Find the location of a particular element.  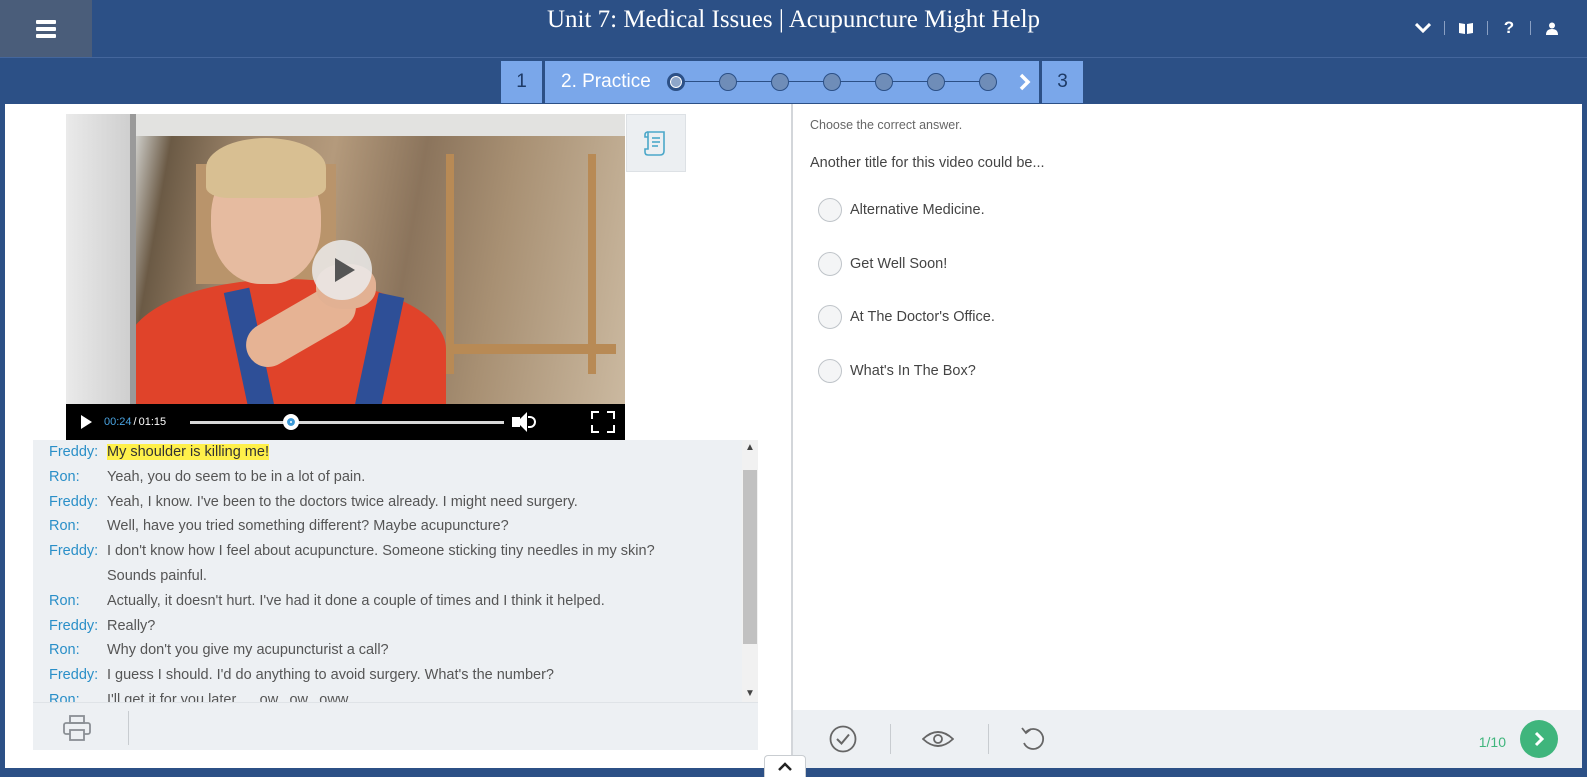

step-2-practice: 2. Practice is located at coordinates (792, 82).